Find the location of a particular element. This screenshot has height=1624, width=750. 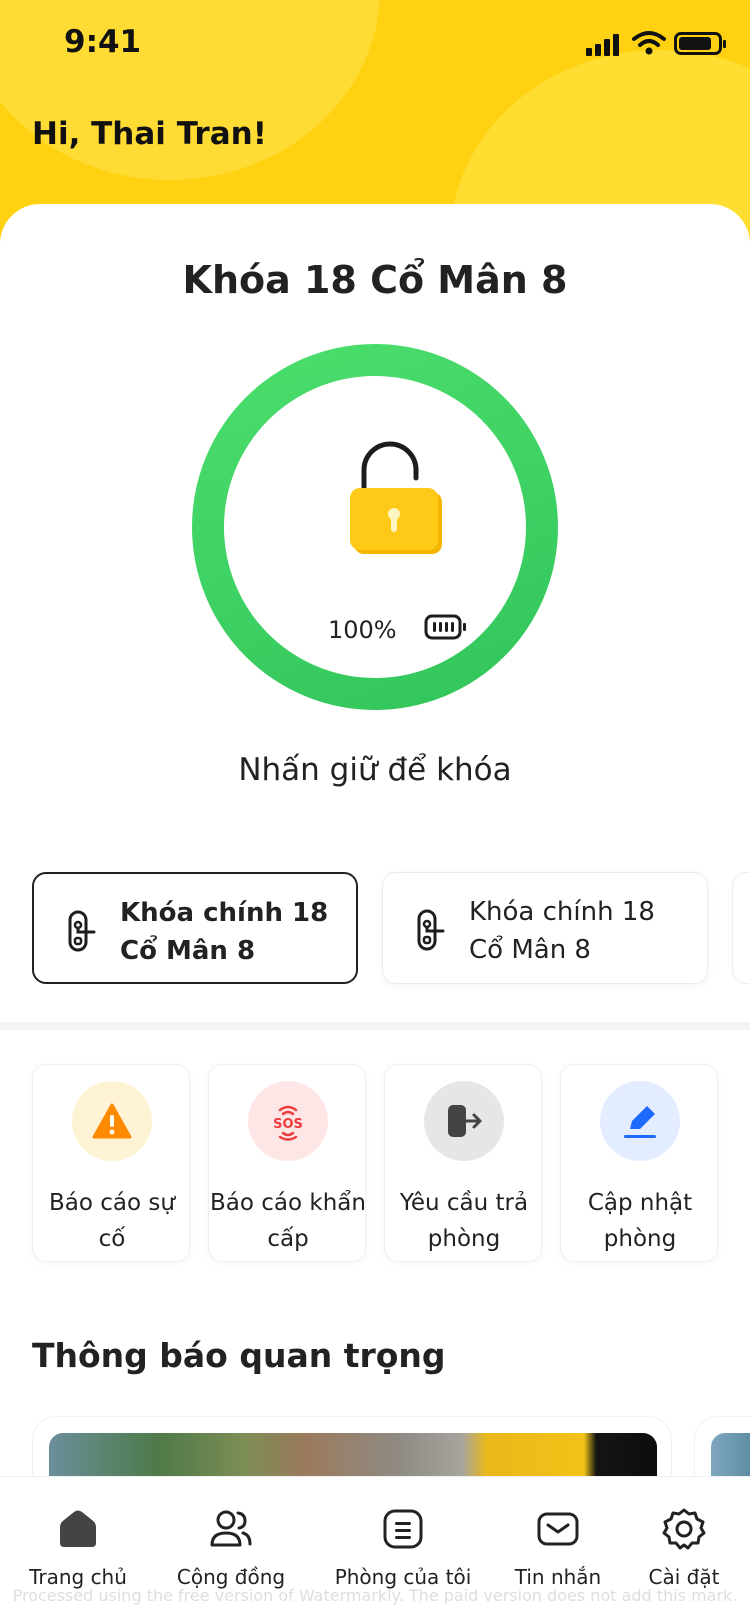

greeting-text: Hi, Thai Tran! is located at coordinates (149, 134).